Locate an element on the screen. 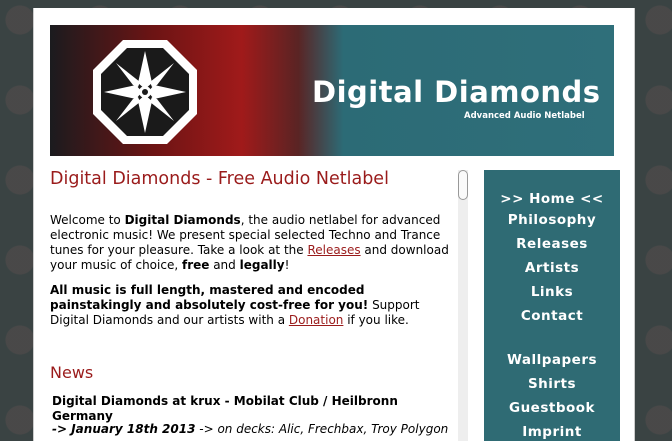  site-title: Digital Diamonds is located at coordinates (456, 92).